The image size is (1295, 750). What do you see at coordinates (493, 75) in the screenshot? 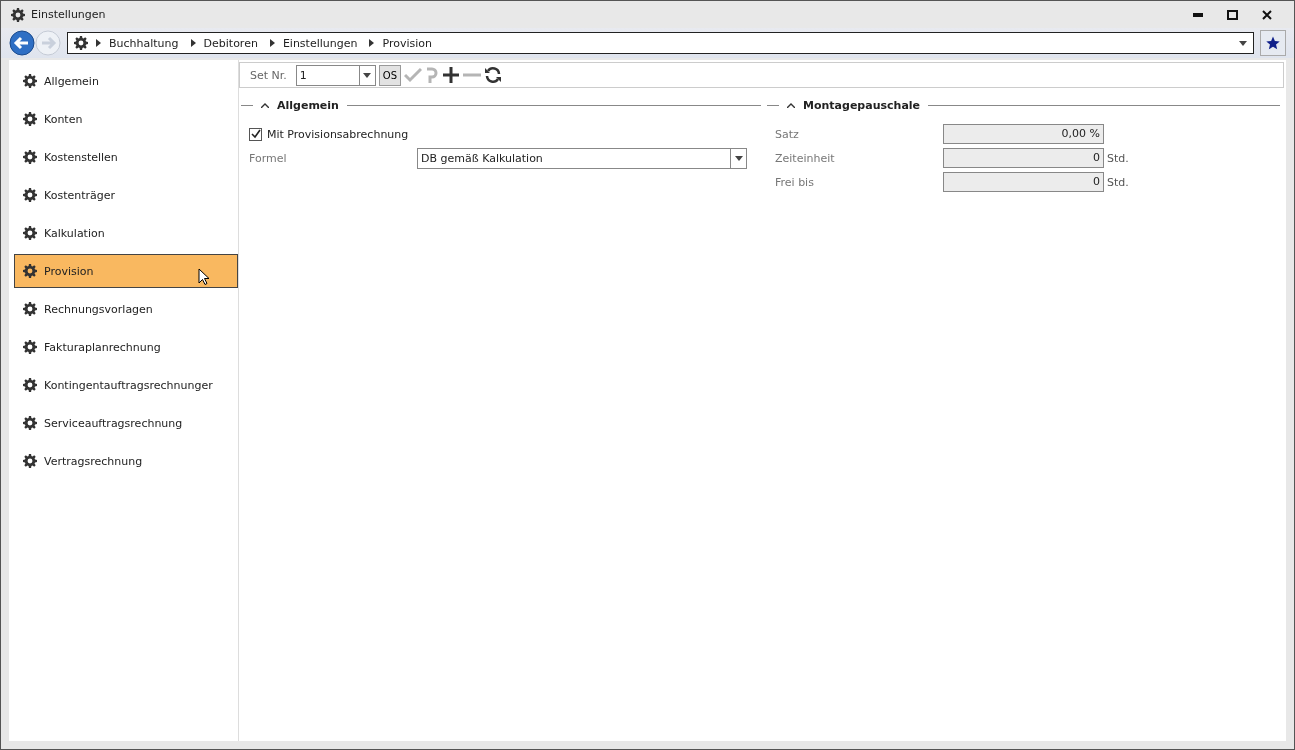
I see `refresh-icon` at bounding box center [493, 75].